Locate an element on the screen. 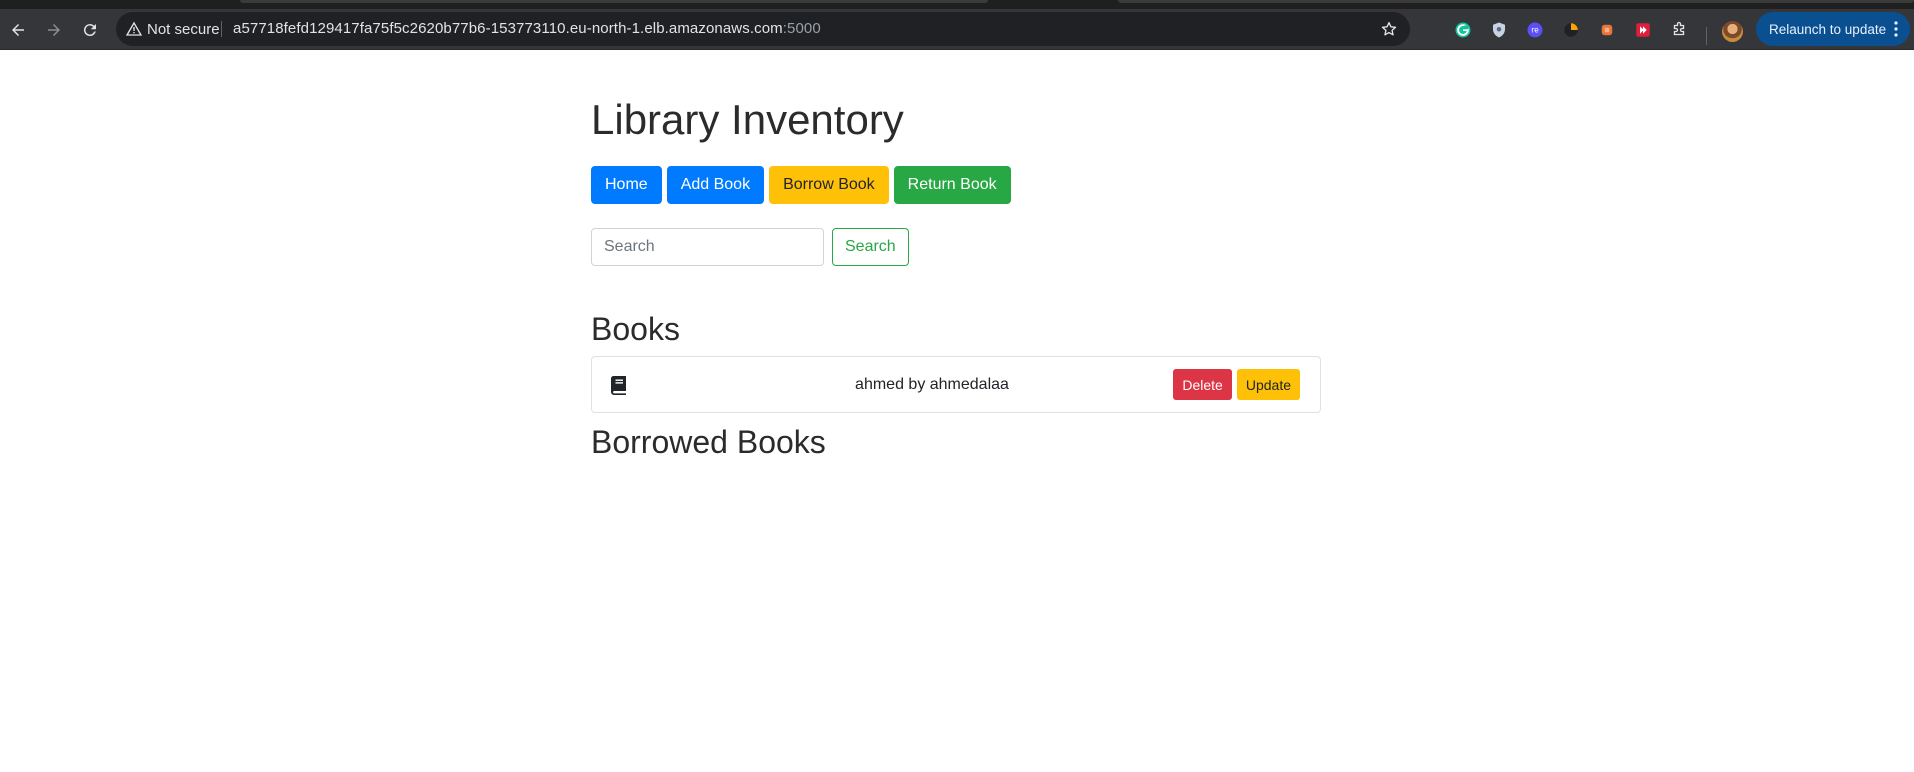 This screenshot has width=1914, height=772. forward-icon is located at coordinates (54, 30).